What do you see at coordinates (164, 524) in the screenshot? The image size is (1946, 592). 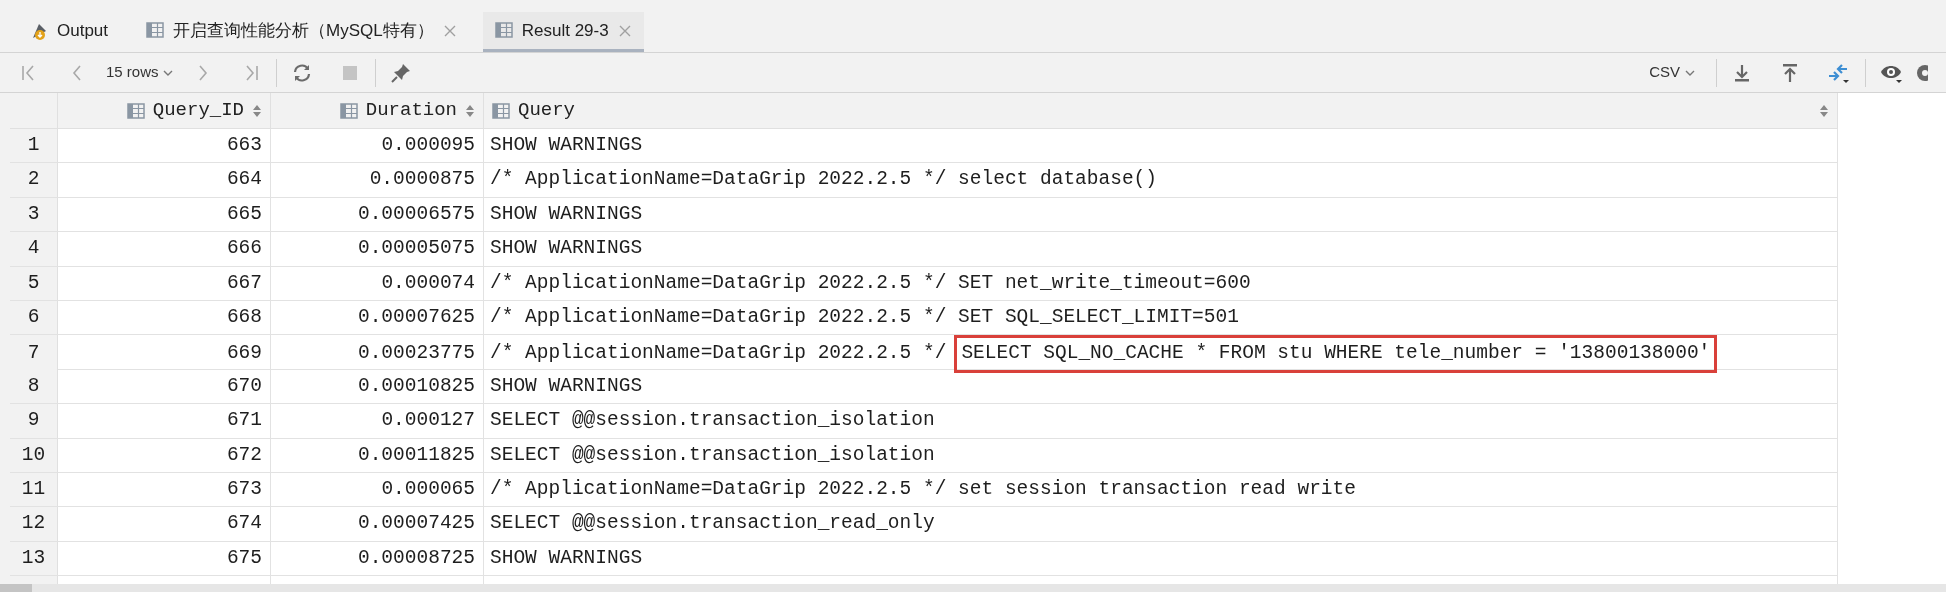 I see `table-cell: 674` at bounding box center [164, 524].